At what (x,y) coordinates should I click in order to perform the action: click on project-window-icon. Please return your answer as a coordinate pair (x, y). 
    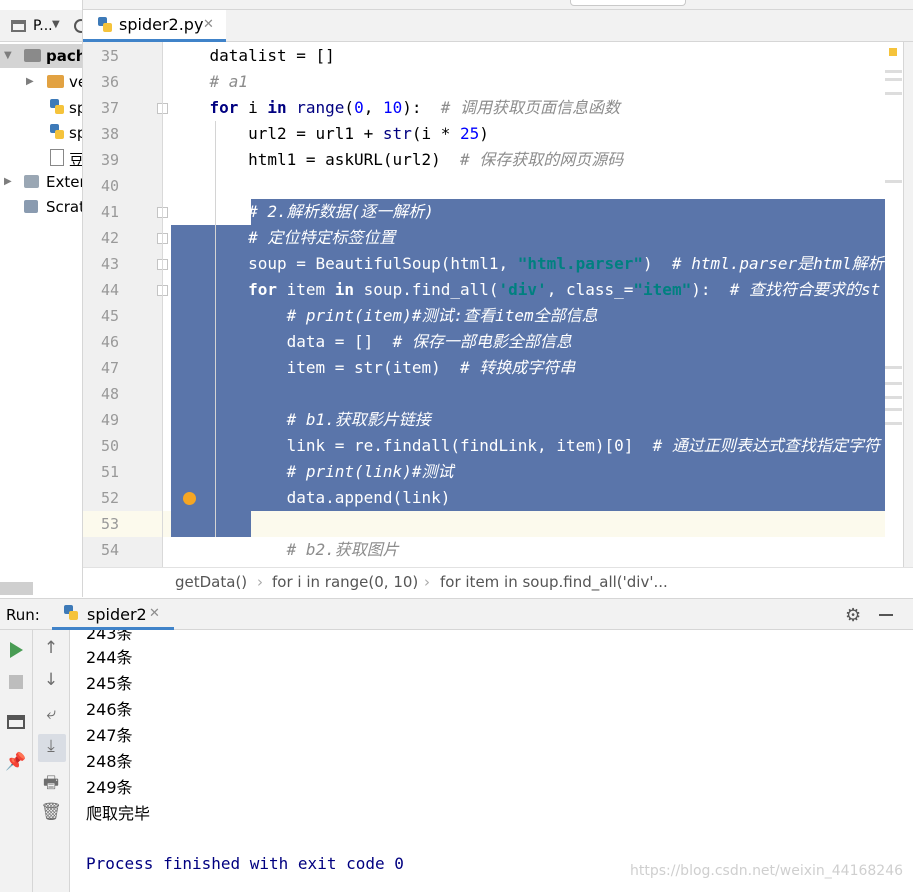
    Looking at the image, I should click on (18, 26).